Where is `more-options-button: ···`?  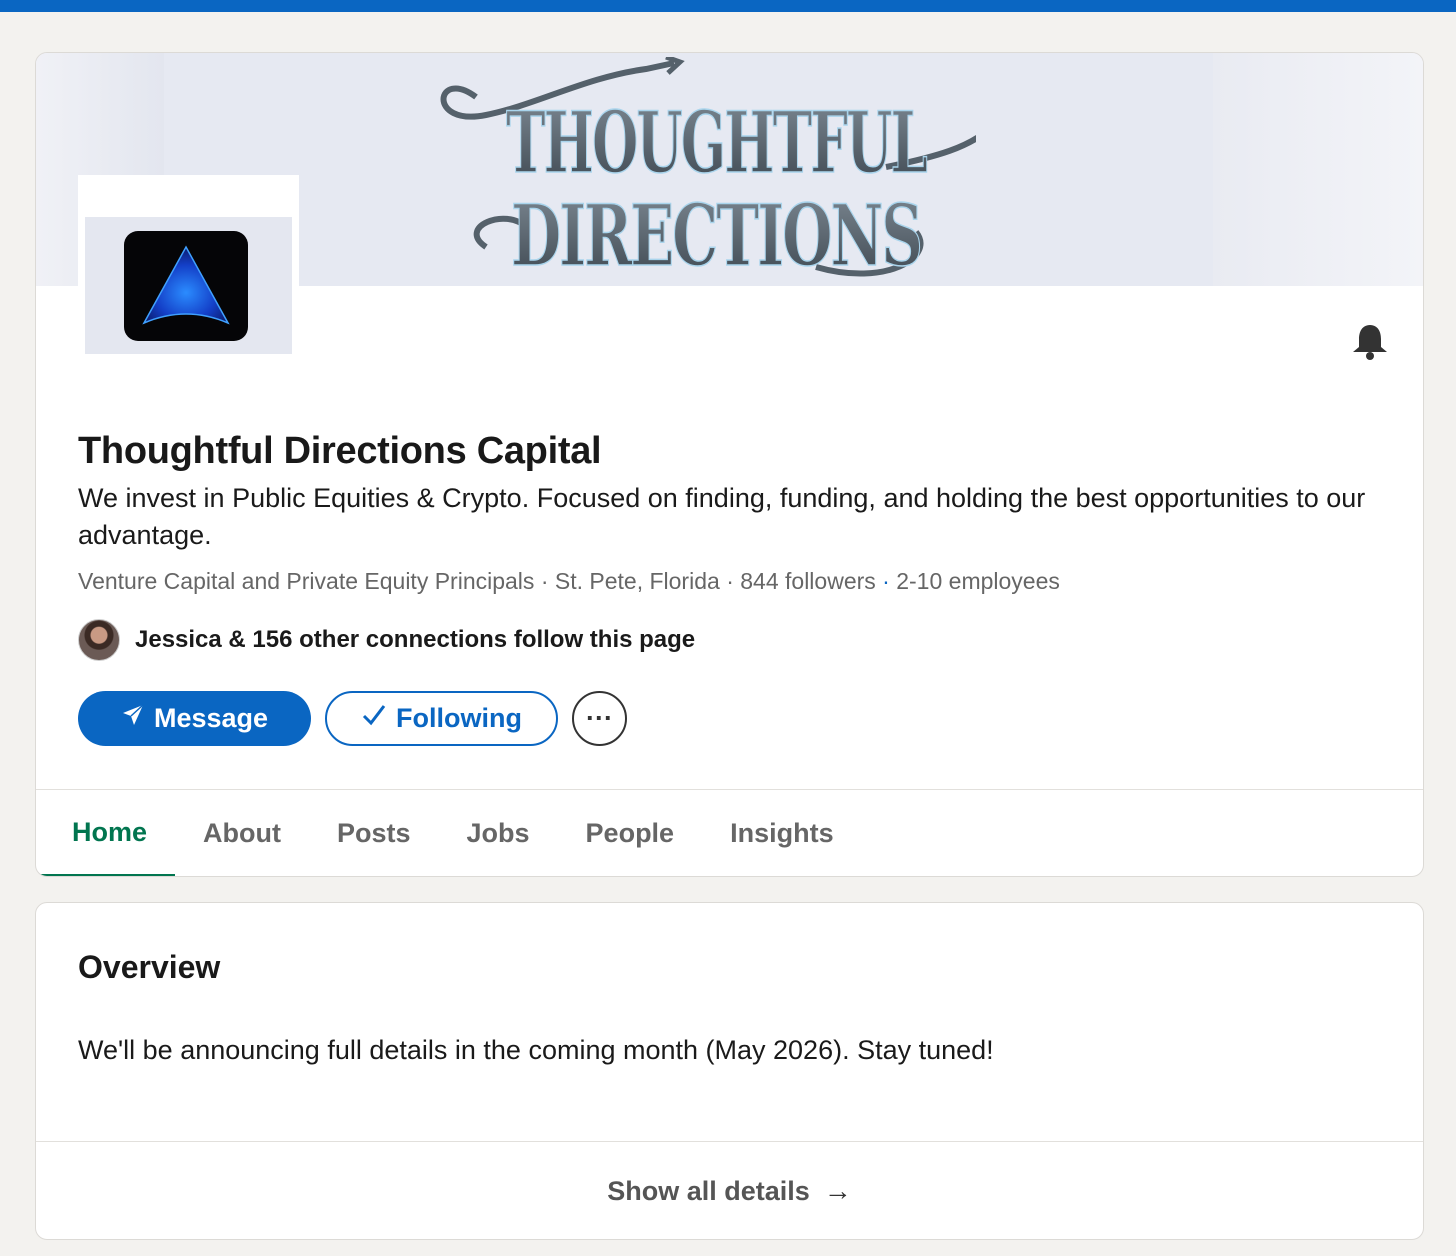
more-options-button: ··· is located at coordinates (599, 718).